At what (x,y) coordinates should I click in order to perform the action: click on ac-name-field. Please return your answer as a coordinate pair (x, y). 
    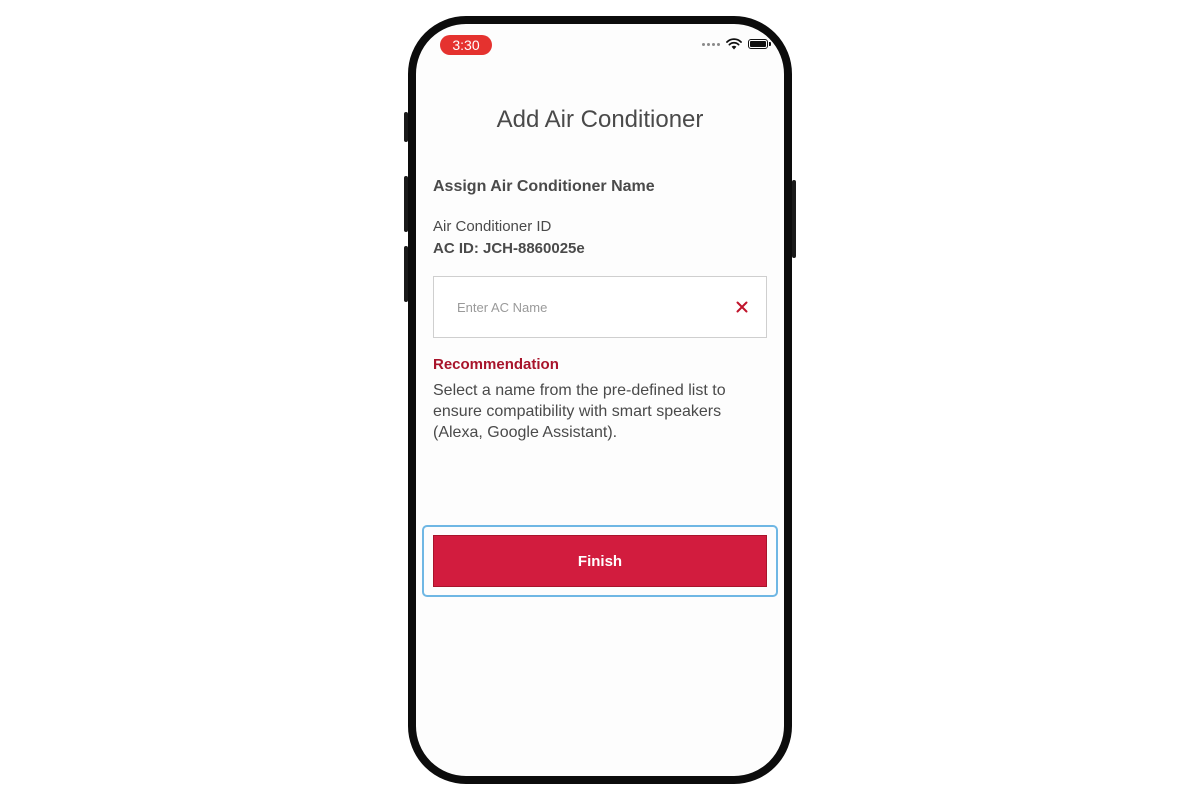
    Looking at the image, I should click on (600, 307).